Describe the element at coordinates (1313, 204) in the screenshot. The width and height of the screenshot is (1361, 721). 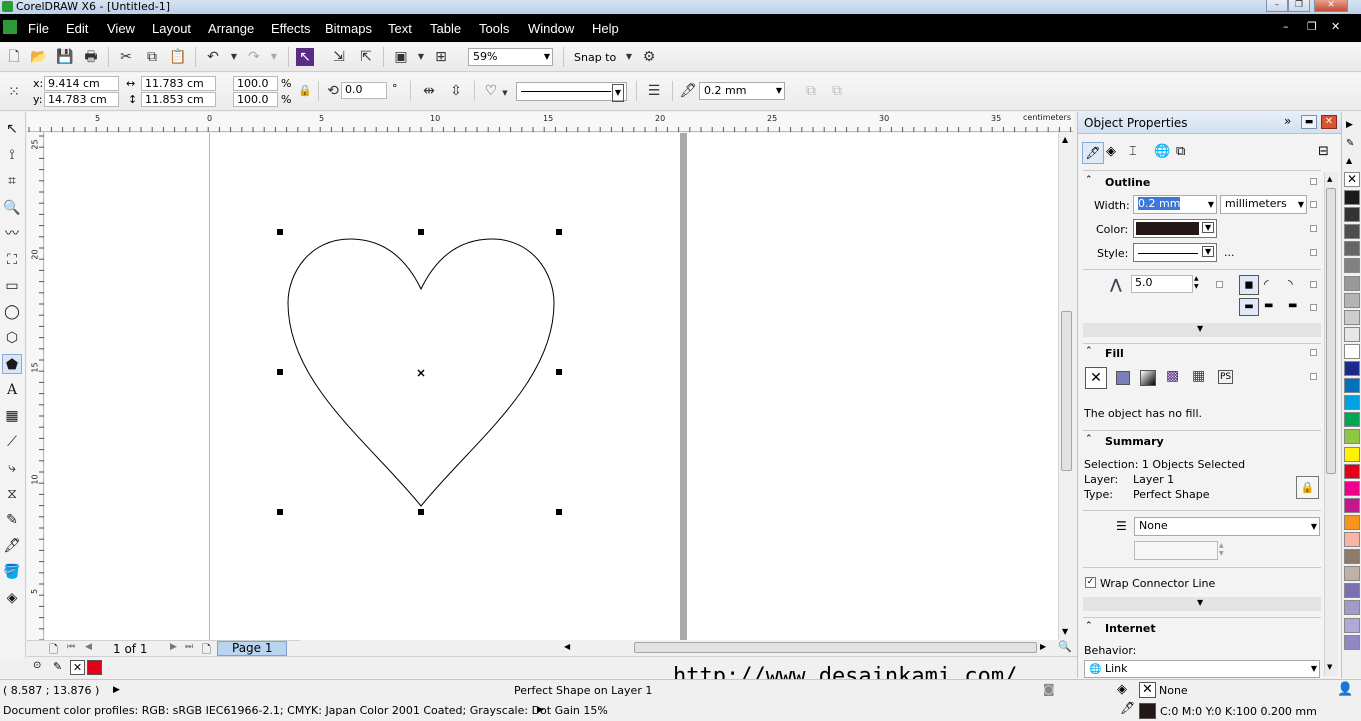
I see `width-lock-checkbox` at that location.